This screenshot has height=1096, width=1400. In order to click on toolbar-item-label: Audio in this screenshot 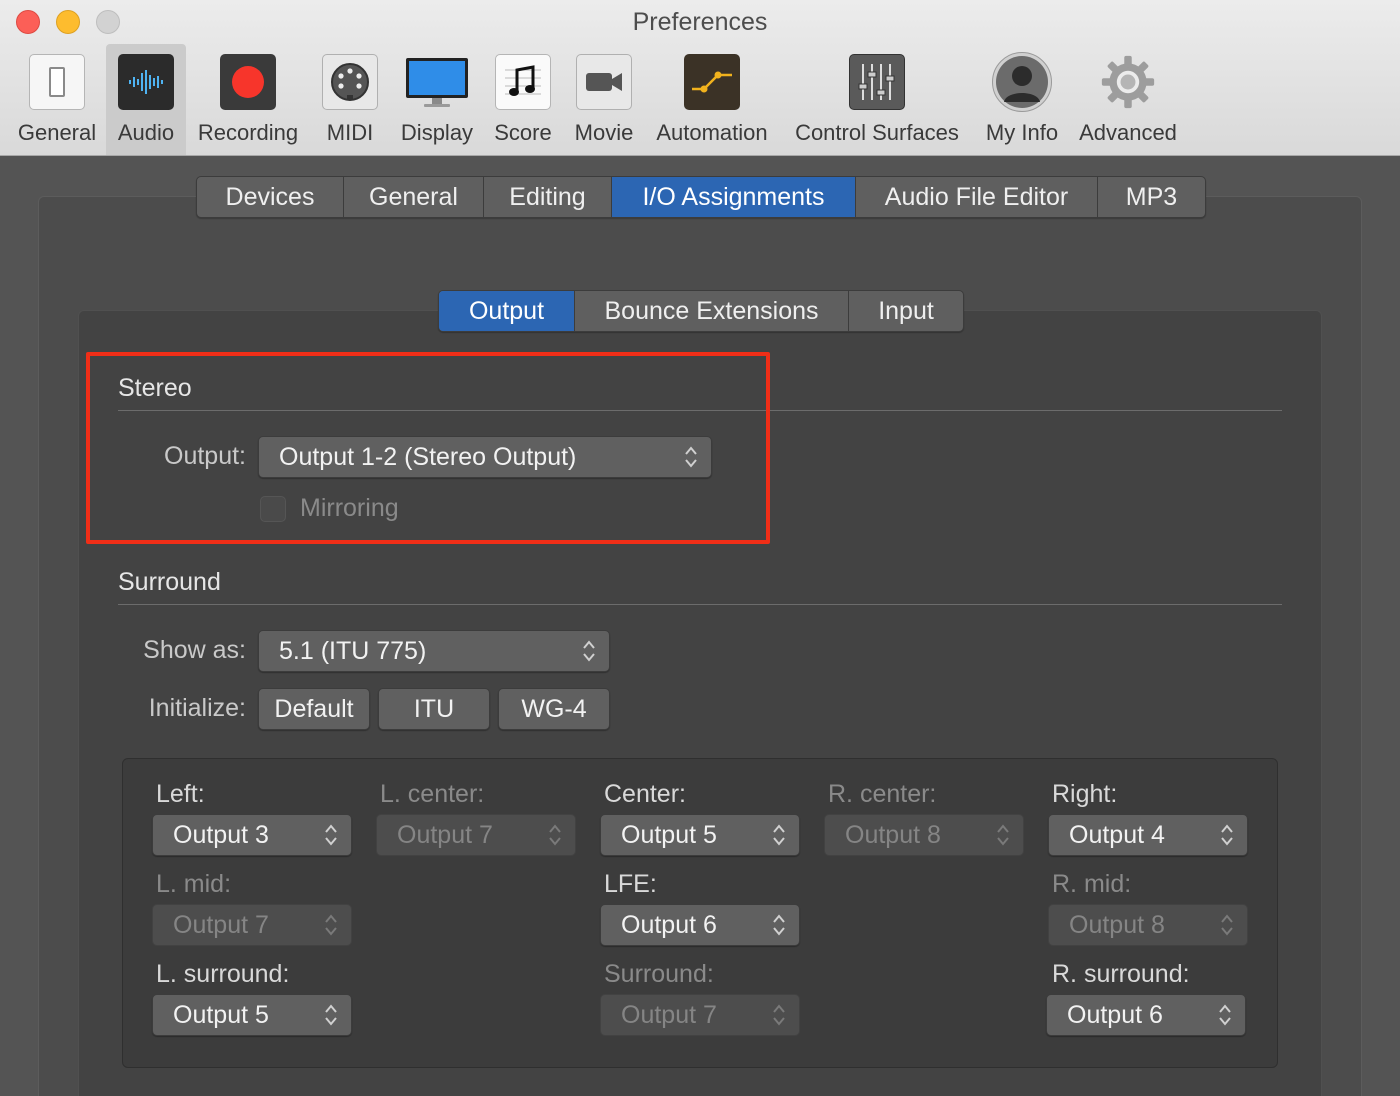, I will do `click(146, 132)`.